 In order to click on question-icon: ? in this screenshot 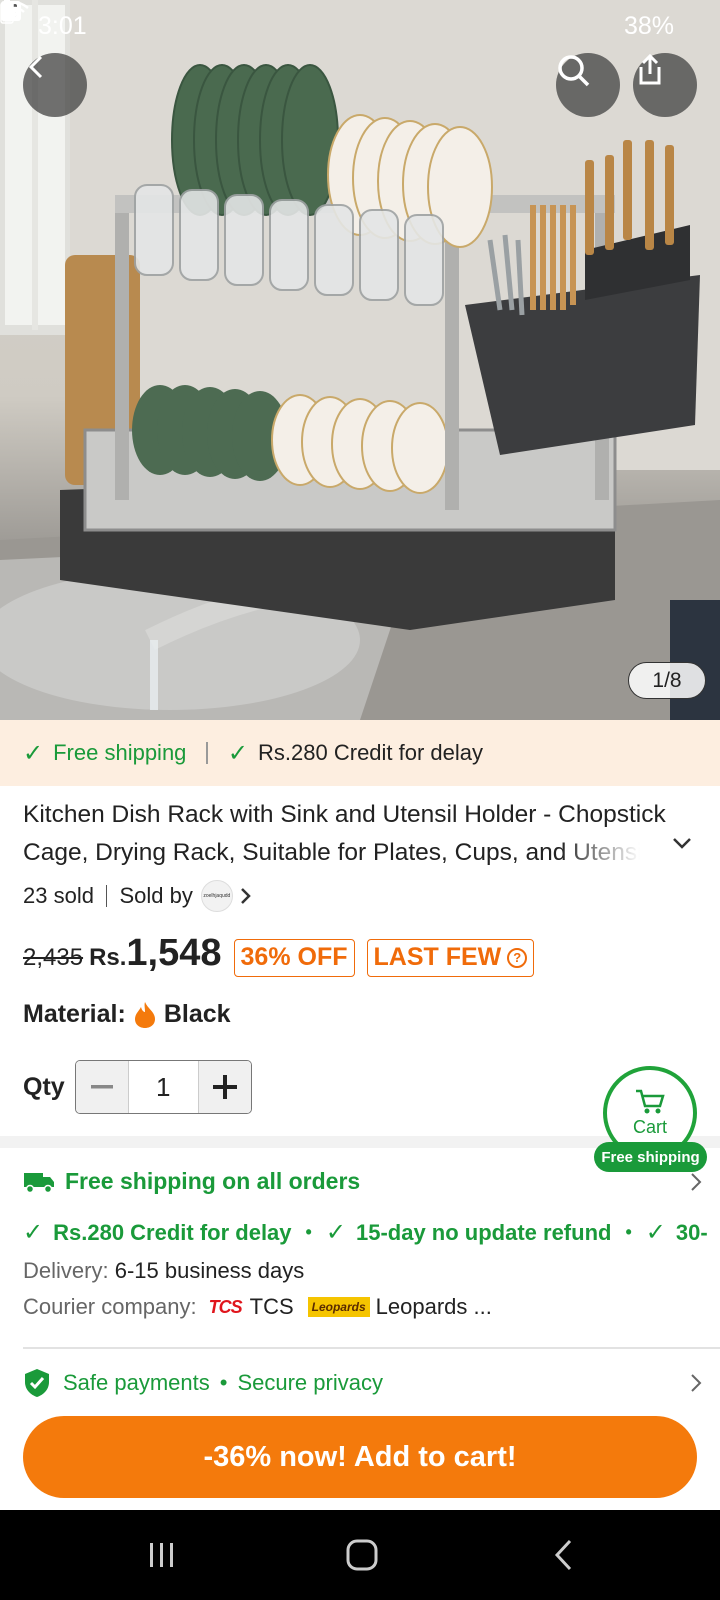, I will do `click(517, 957)`.